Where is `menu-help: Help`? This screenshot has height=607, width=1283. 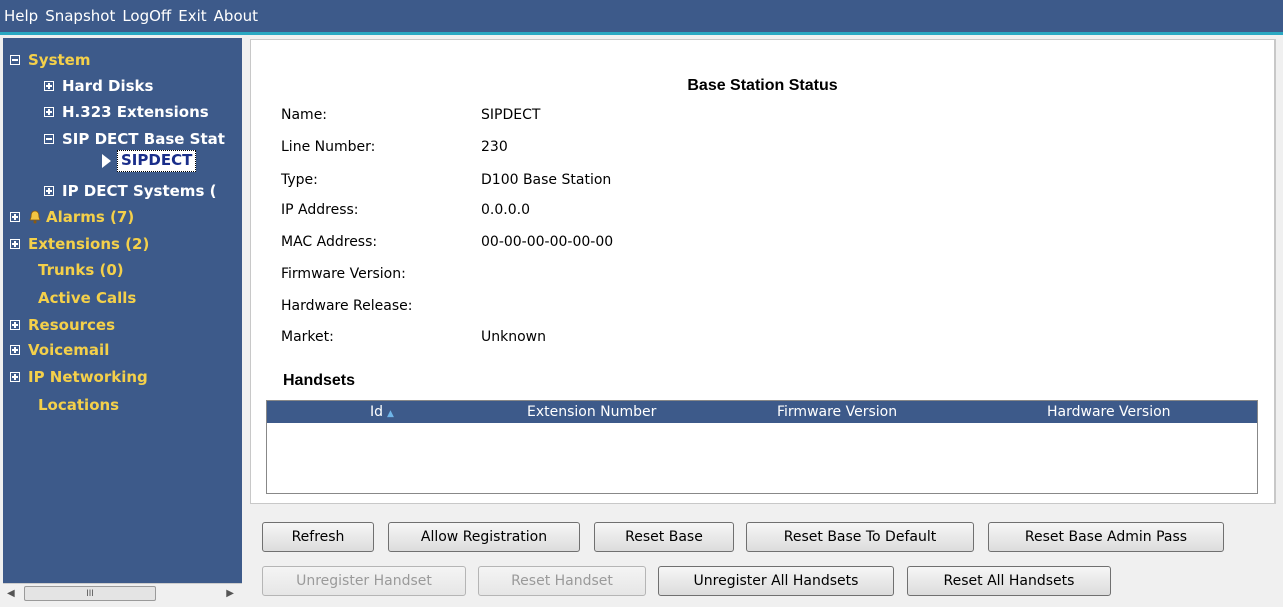
menu-help: Help is located at coordinates (21, 16).